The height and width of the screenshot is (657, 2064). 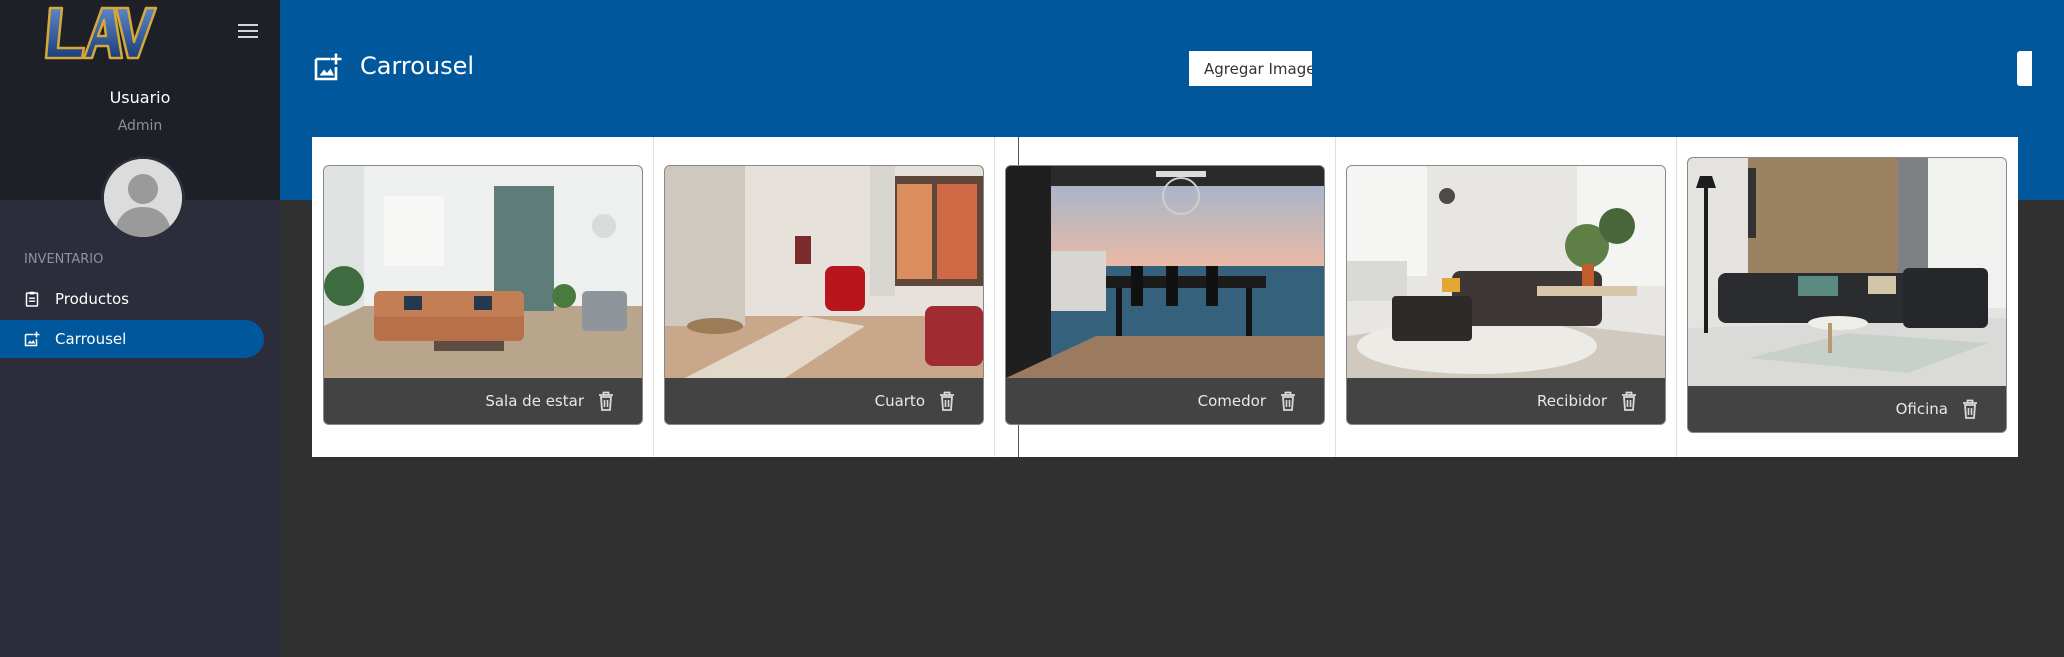 I want to click on sidebar-item-productos: Productos, so click(x=132, y=299).